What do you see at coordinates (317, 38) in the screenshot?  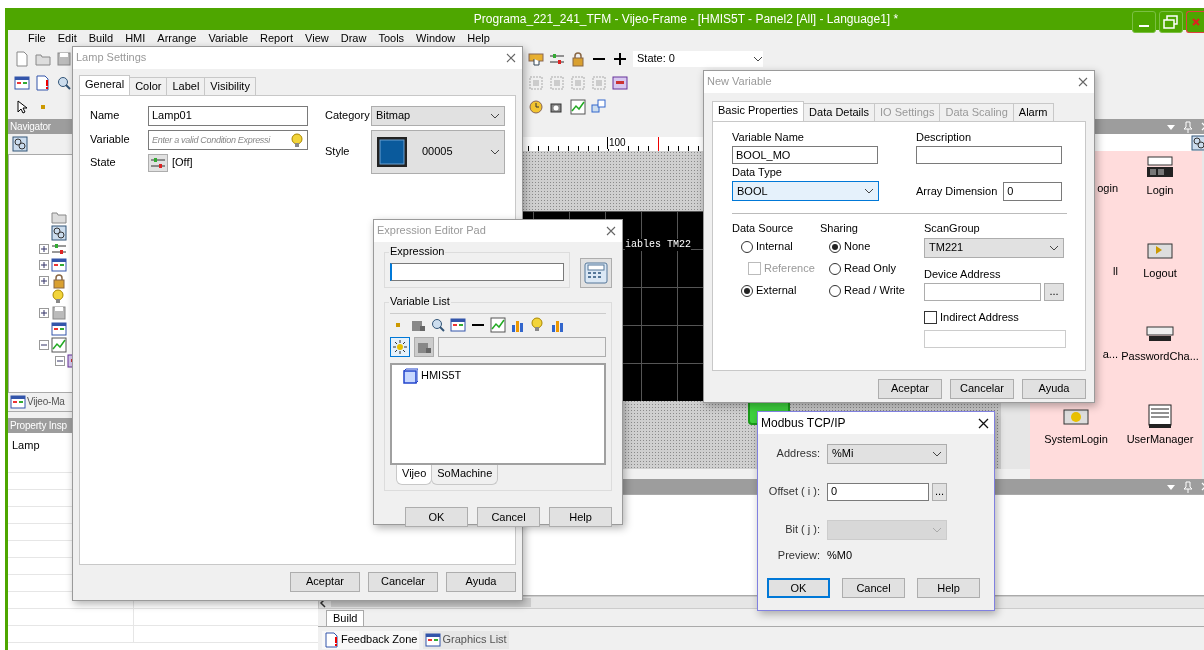 I see `menu-item: View` at bounding box center [317, 38].